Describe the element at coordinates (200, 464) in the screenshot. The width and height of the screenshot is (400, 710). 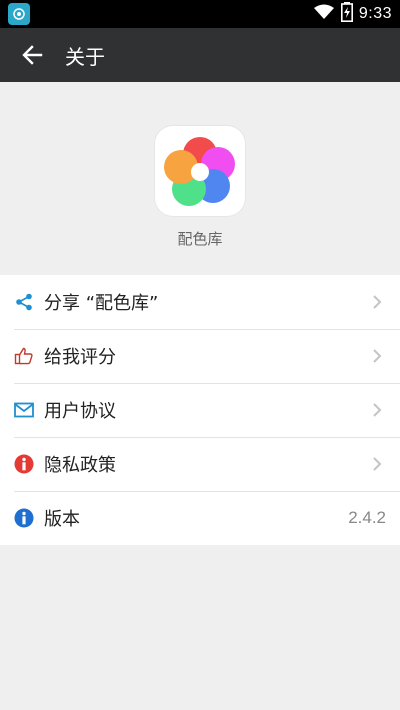
I see `menu-item-privacy-policy: 隐私政策` at that location.